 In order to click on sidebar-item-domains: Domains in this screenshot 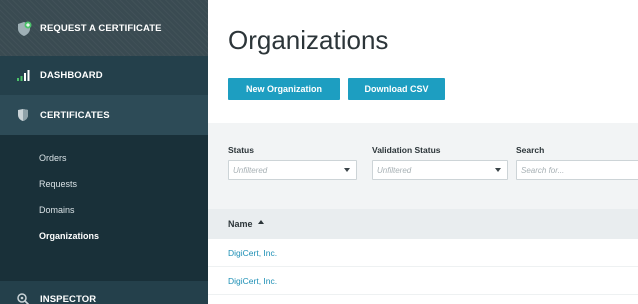, I will do `click(104, 210)`.